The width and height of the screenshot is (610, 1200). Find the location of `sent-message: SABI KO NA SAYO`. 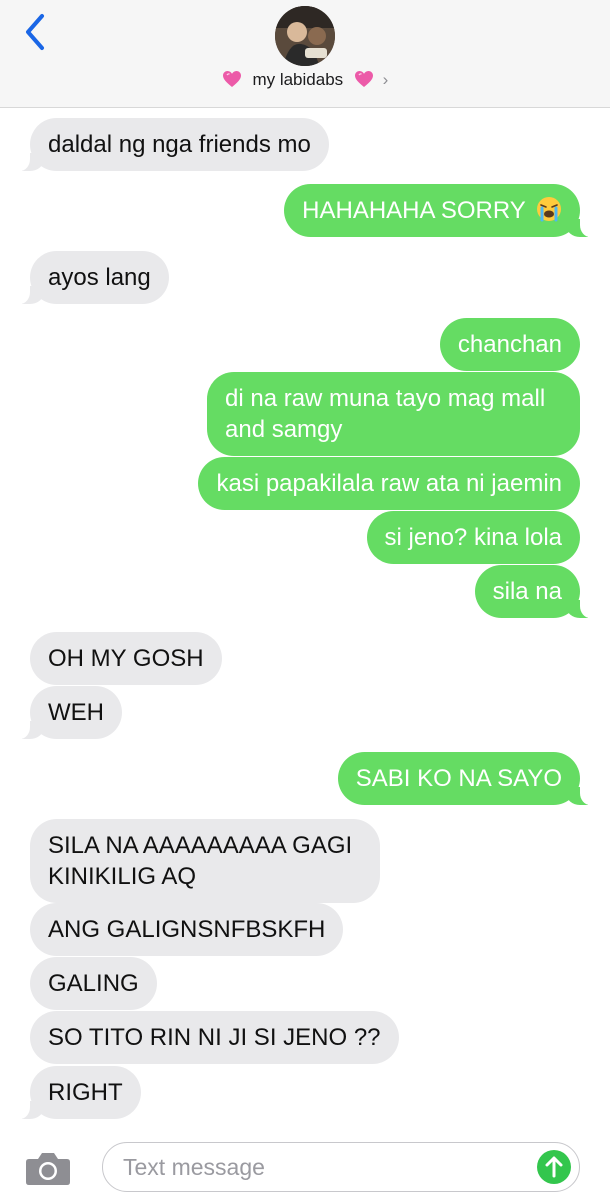

sent-message: SABI KO NA SAYO is located at coordinates (465, 778).